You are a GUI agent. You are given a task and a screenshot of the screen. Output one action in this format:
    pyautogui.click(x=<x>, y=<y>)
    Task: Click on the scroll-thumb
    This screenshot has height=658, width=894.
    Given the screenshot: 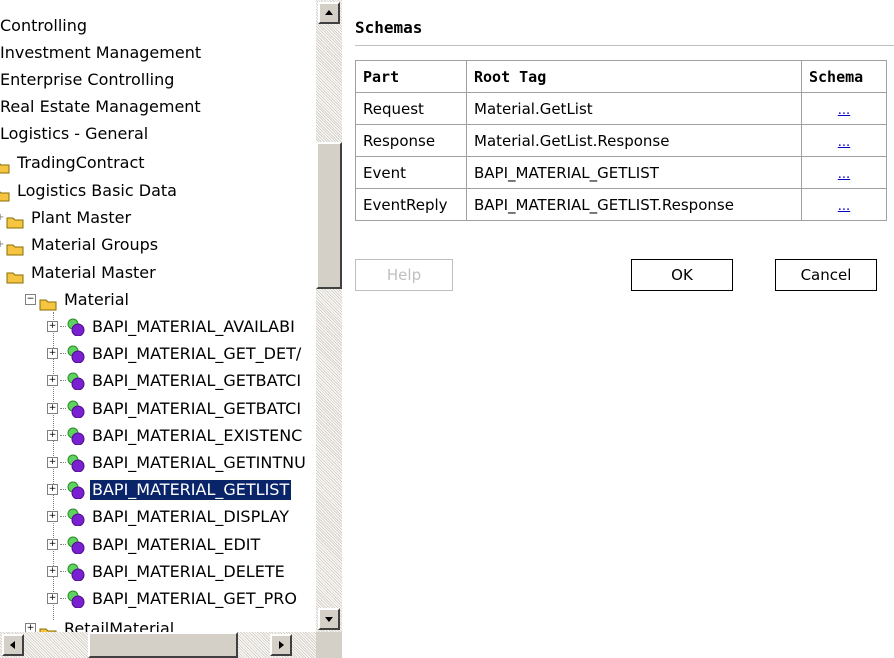 What is the action you would take?
    pyautogui.click(x=329, y=215)
    